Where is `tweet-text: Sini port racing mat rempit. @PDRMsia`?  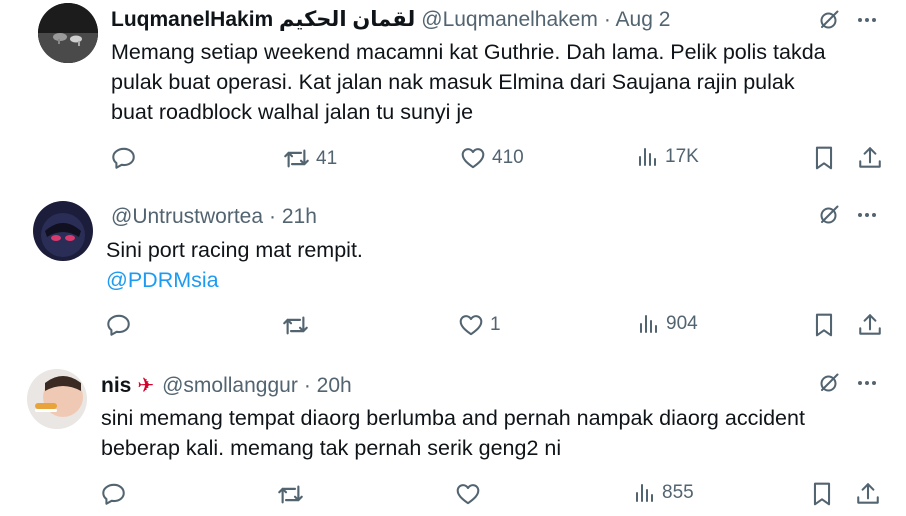 tweet-text: Sini port racing mat rempit. @PDRMsia is located at coordinates (234, 265).